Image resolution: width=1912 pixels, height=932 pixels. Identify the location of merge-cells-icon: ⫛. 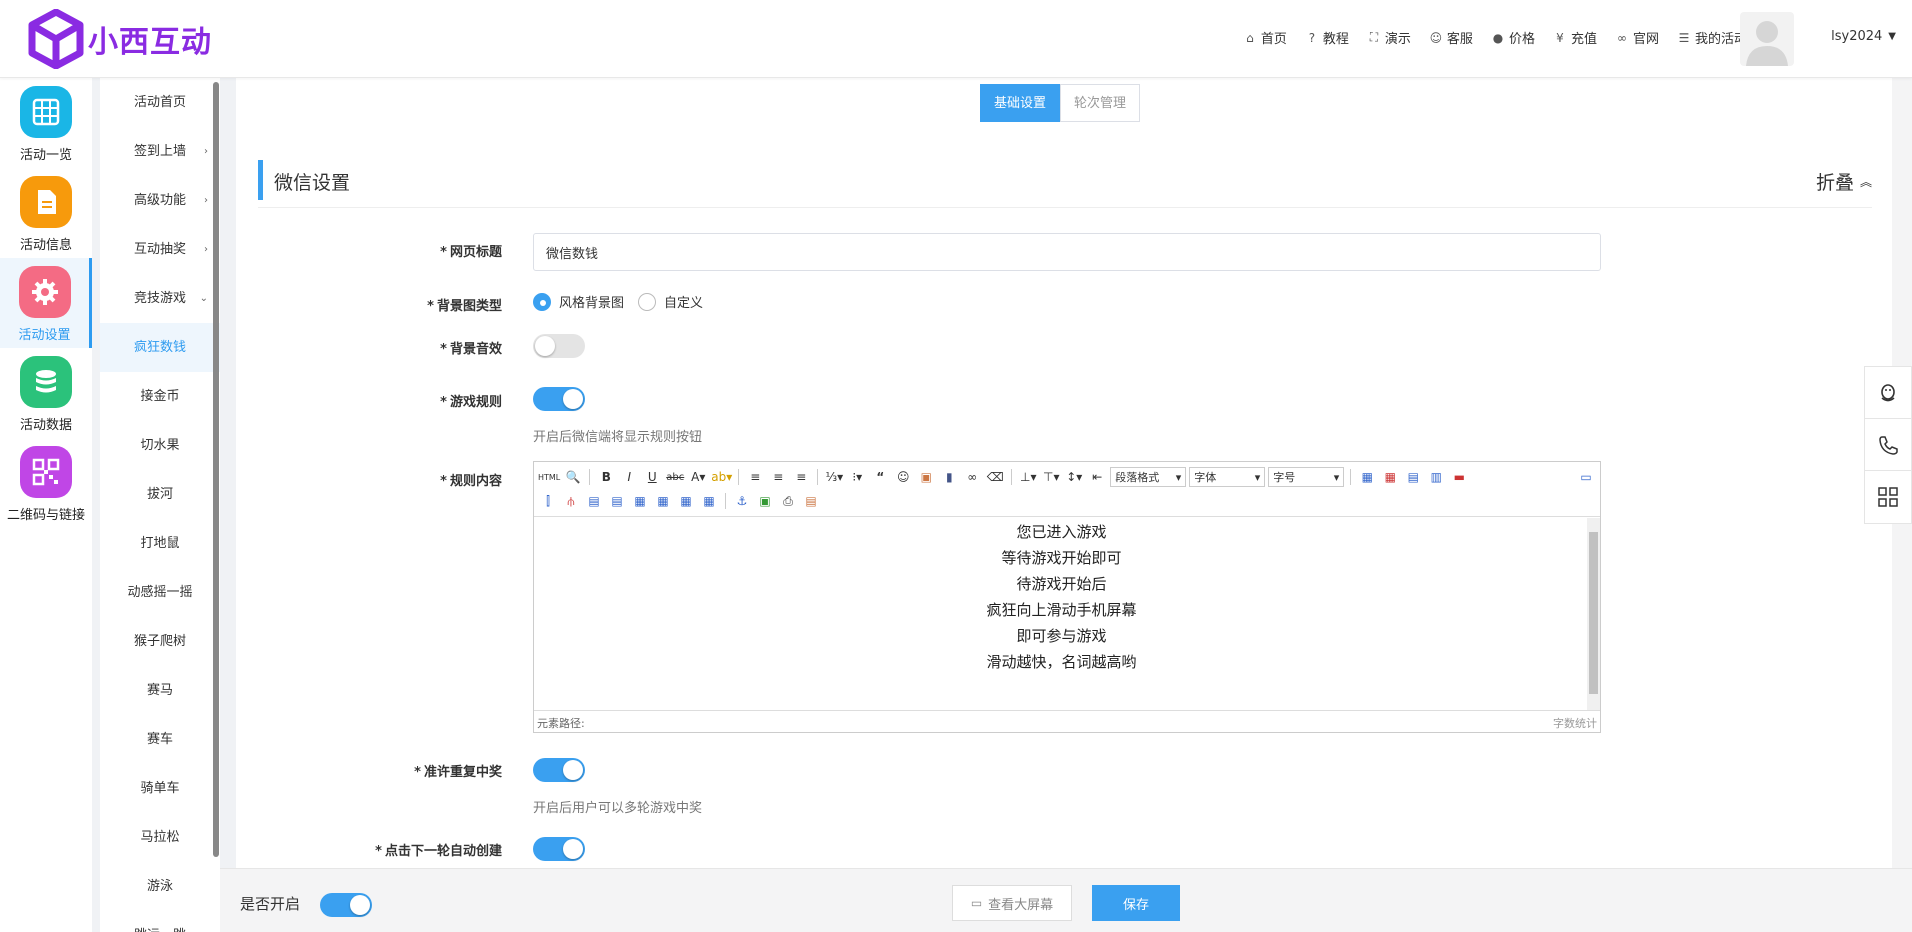
(571, 501).